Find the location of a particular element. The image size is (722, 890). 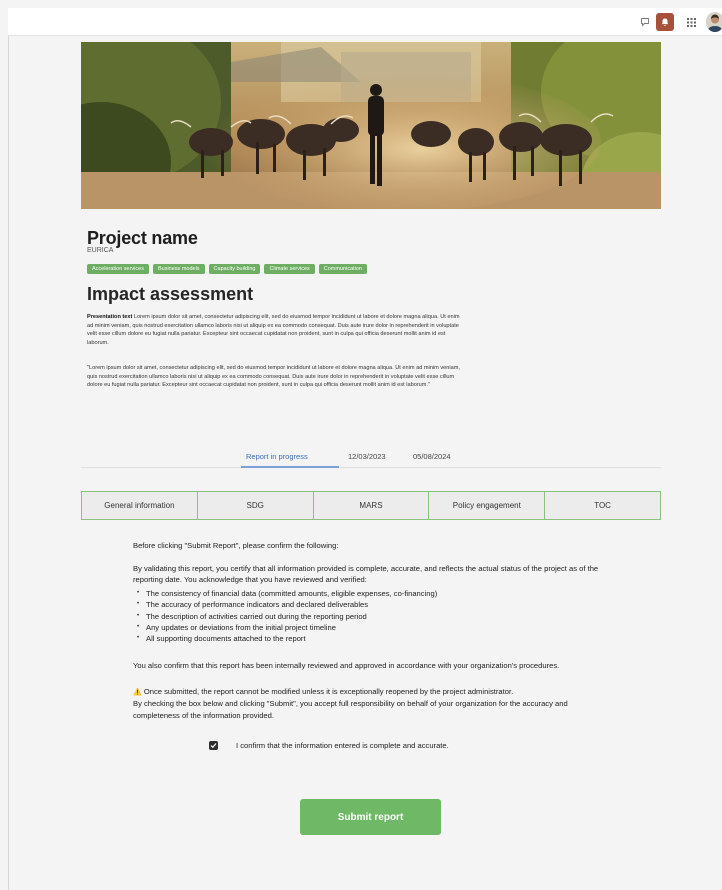

grid-icon is located at coordinates (691, 22).